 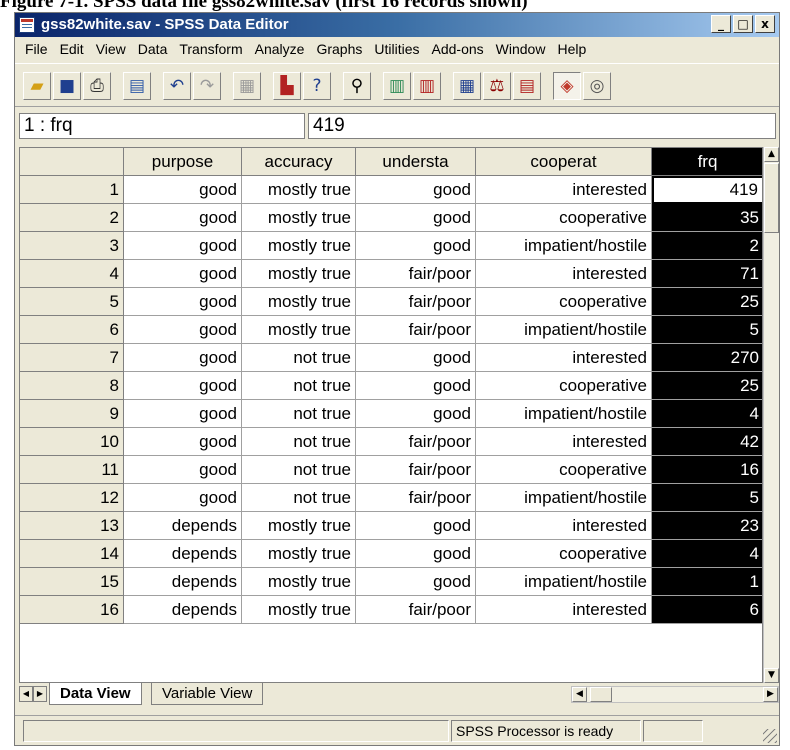 What do you see at coordinates (396, 49) in the screenshot?
I see `menu-utilities: Utilities` at bounding box center [396, 49].